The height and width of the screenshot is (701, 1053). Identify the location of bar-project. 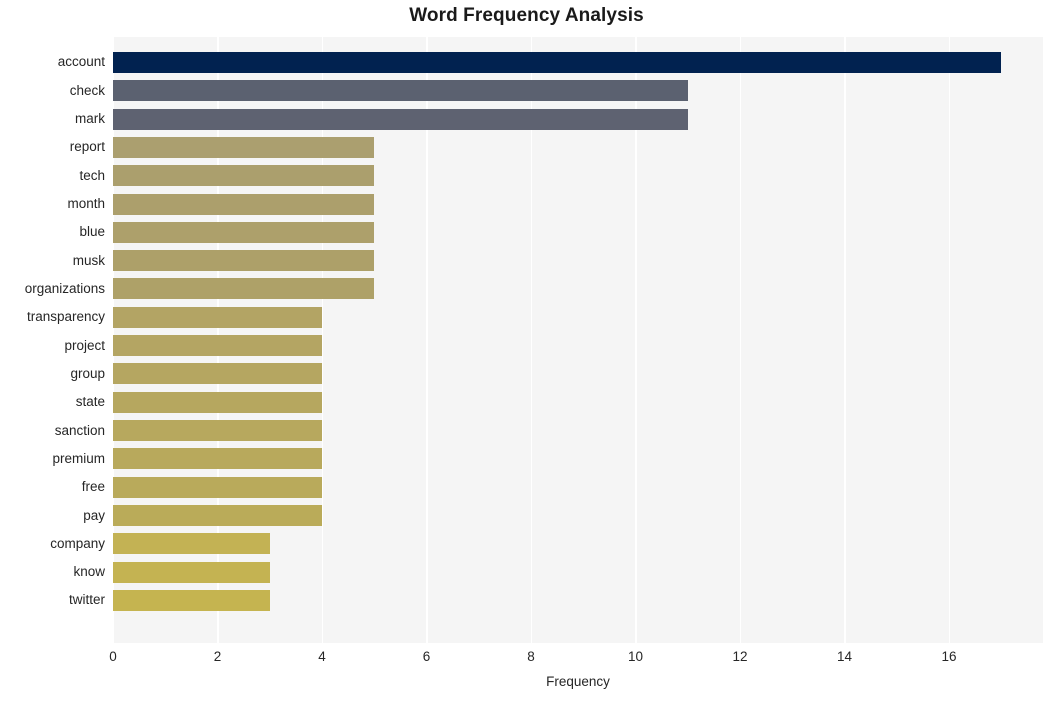
(217, 346).